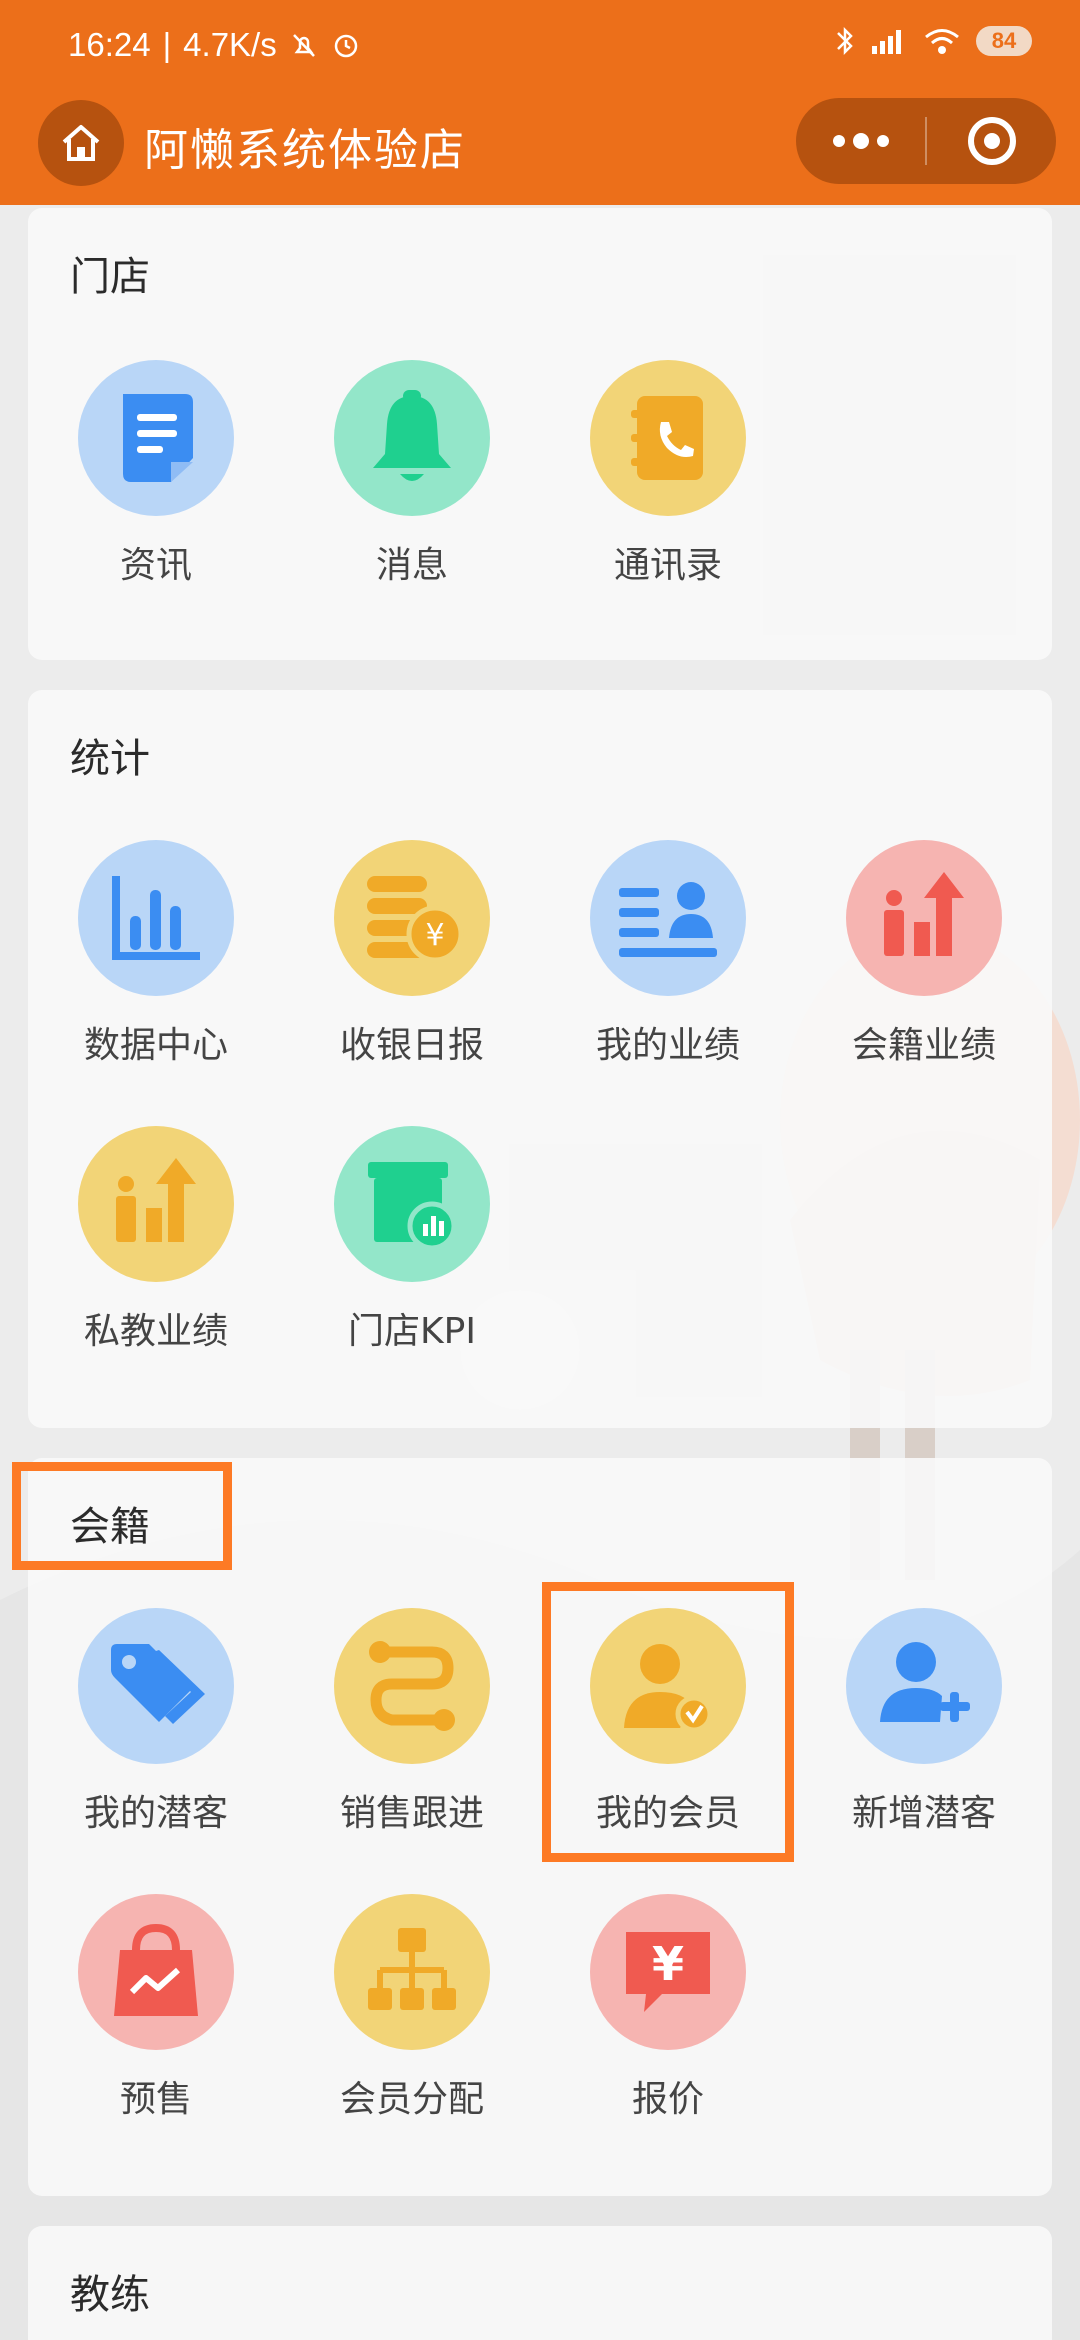  What do you see at coordinates (412, 1331) in the screenshot?
I see `item-label: 门店KPI` at bounding box center [412, 1331].